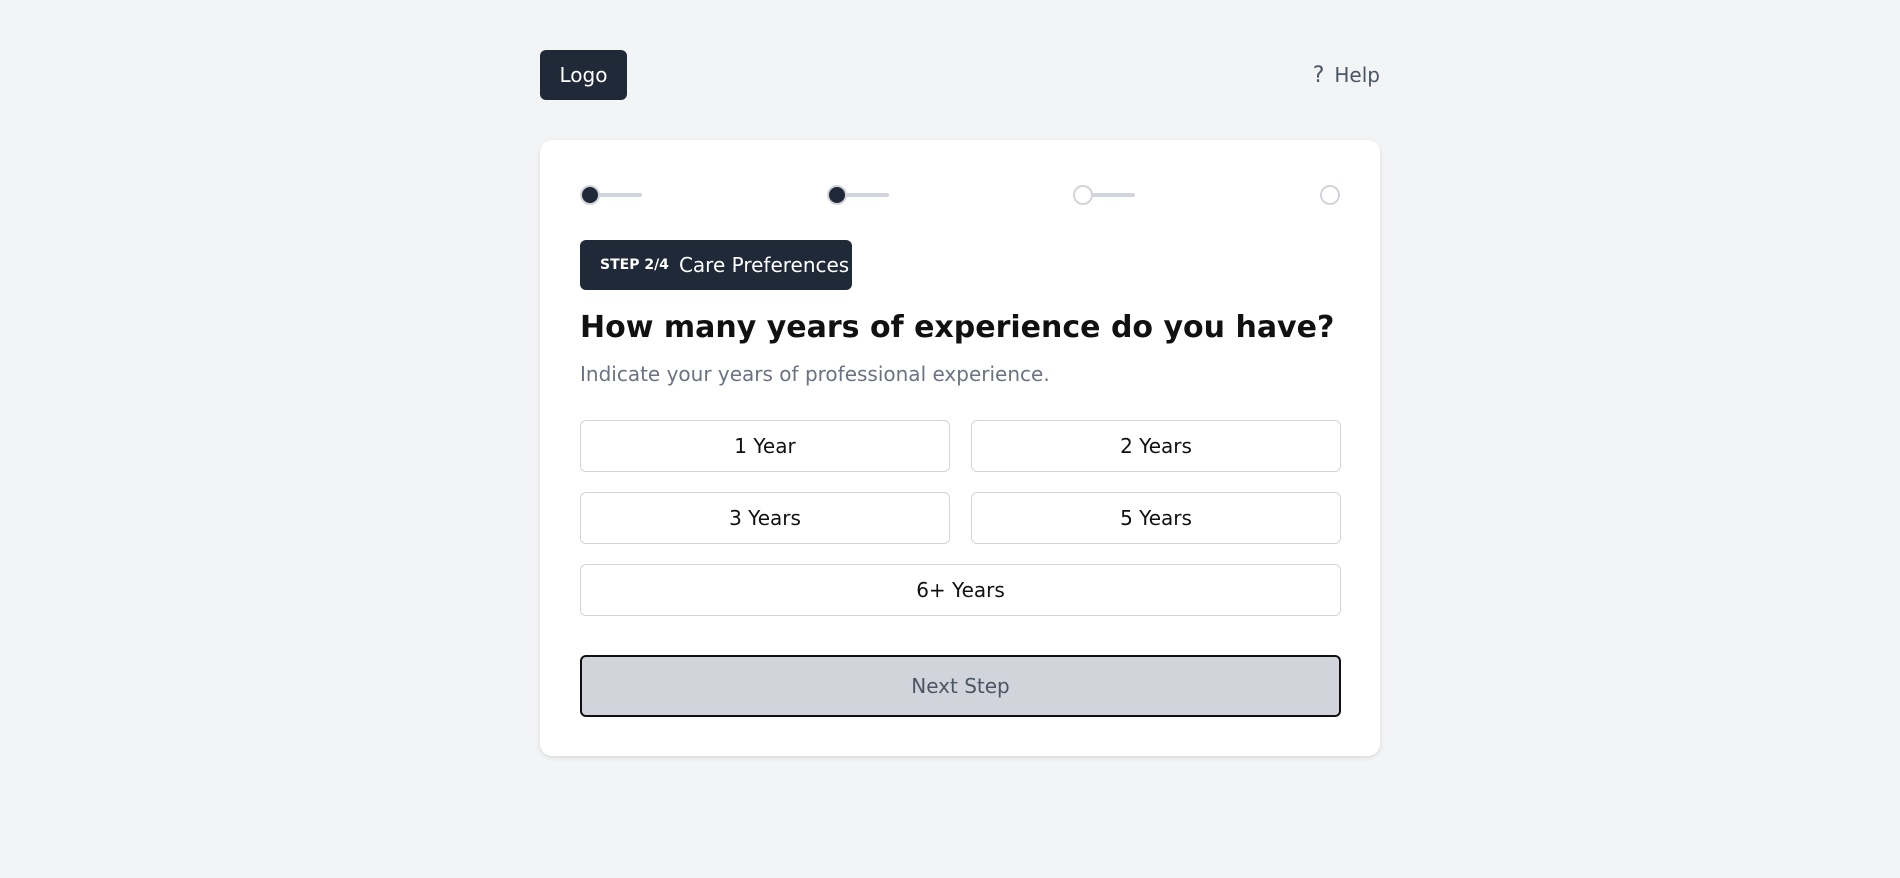 The image size is (1900, 878). I want to click on step-current-dot, so click(837, 195).